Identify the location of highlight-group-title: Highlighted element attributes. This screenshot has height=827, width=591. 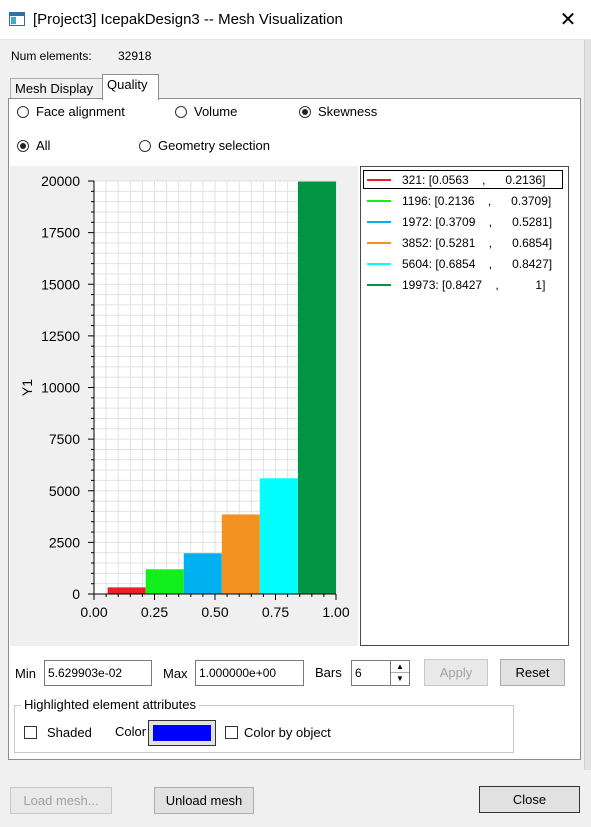
(110, 704).